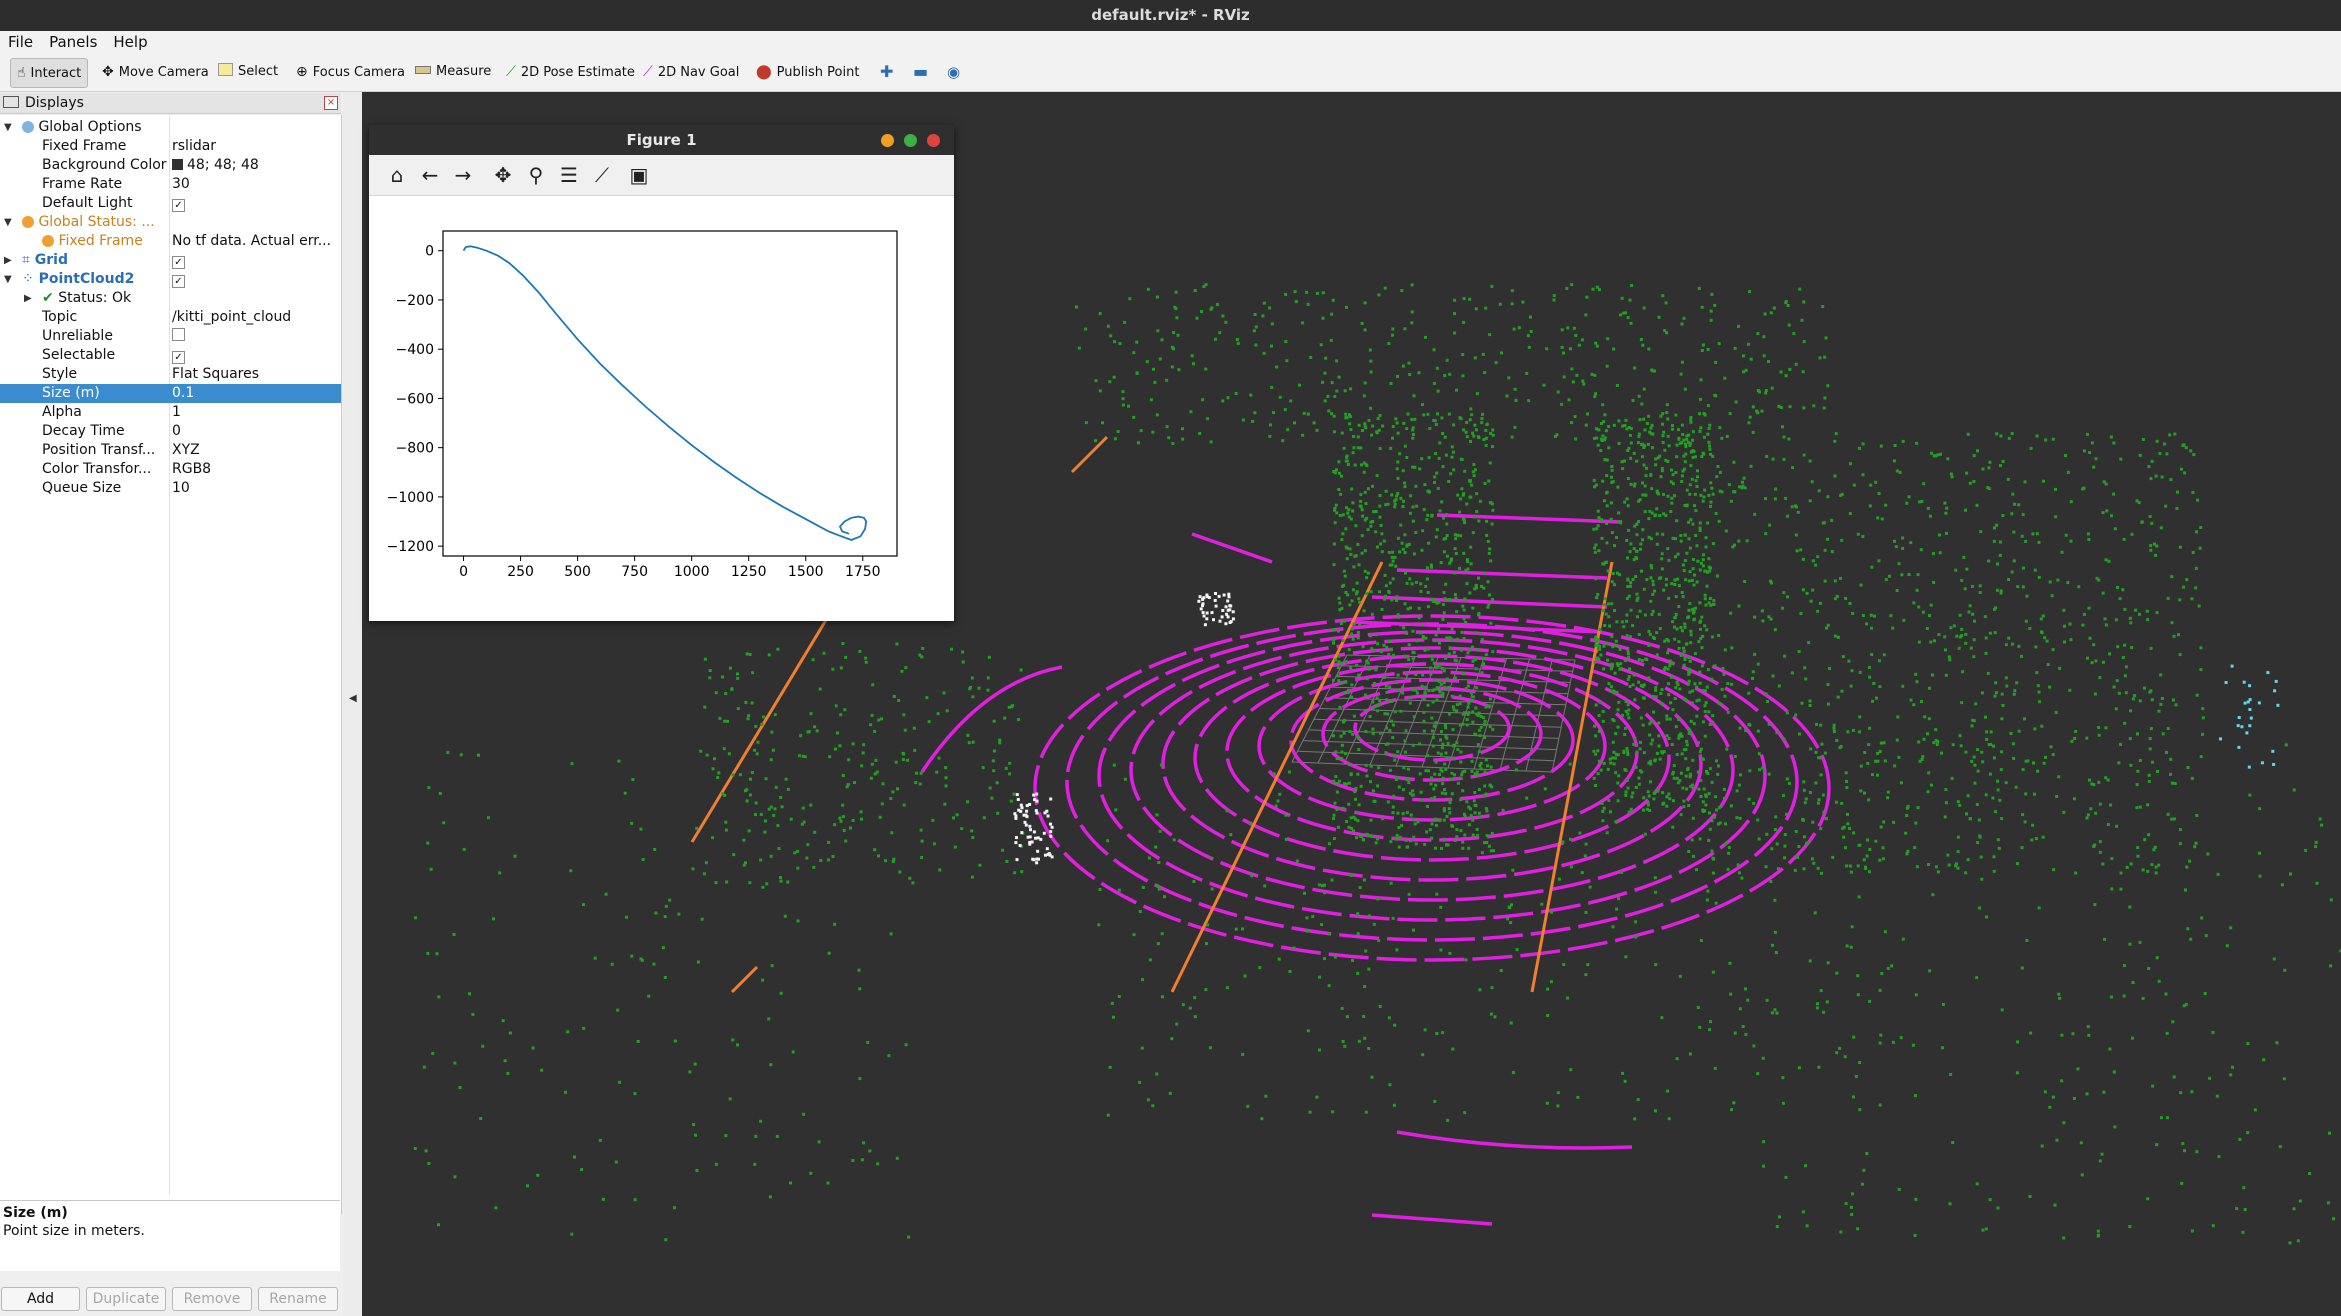 The image size is (2341, 1316). Describe the element at coordinates (302, 72) in the screenshot. I see `crosshair-icon: ⊕` at that location.